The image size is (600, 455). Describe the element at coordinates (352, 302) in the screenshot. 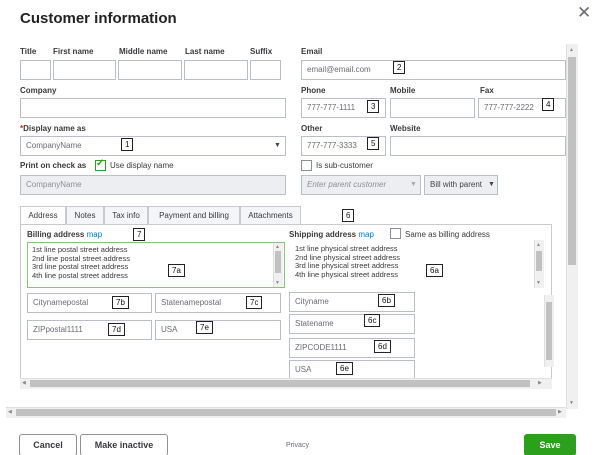

I see `shipping-city-input: Cityname` at that location.